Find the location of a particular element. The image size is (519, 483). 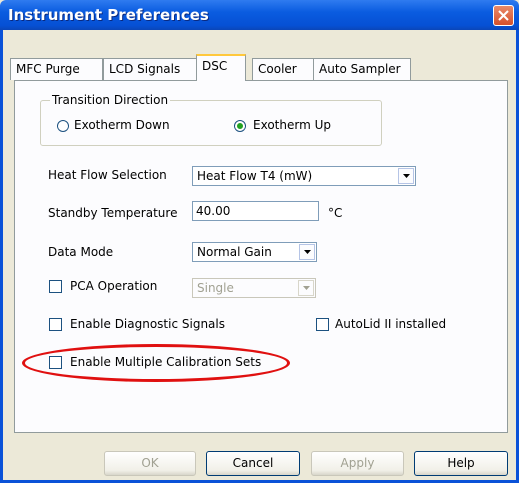

radio-exotherm-up is located at coordinates (240, 126).